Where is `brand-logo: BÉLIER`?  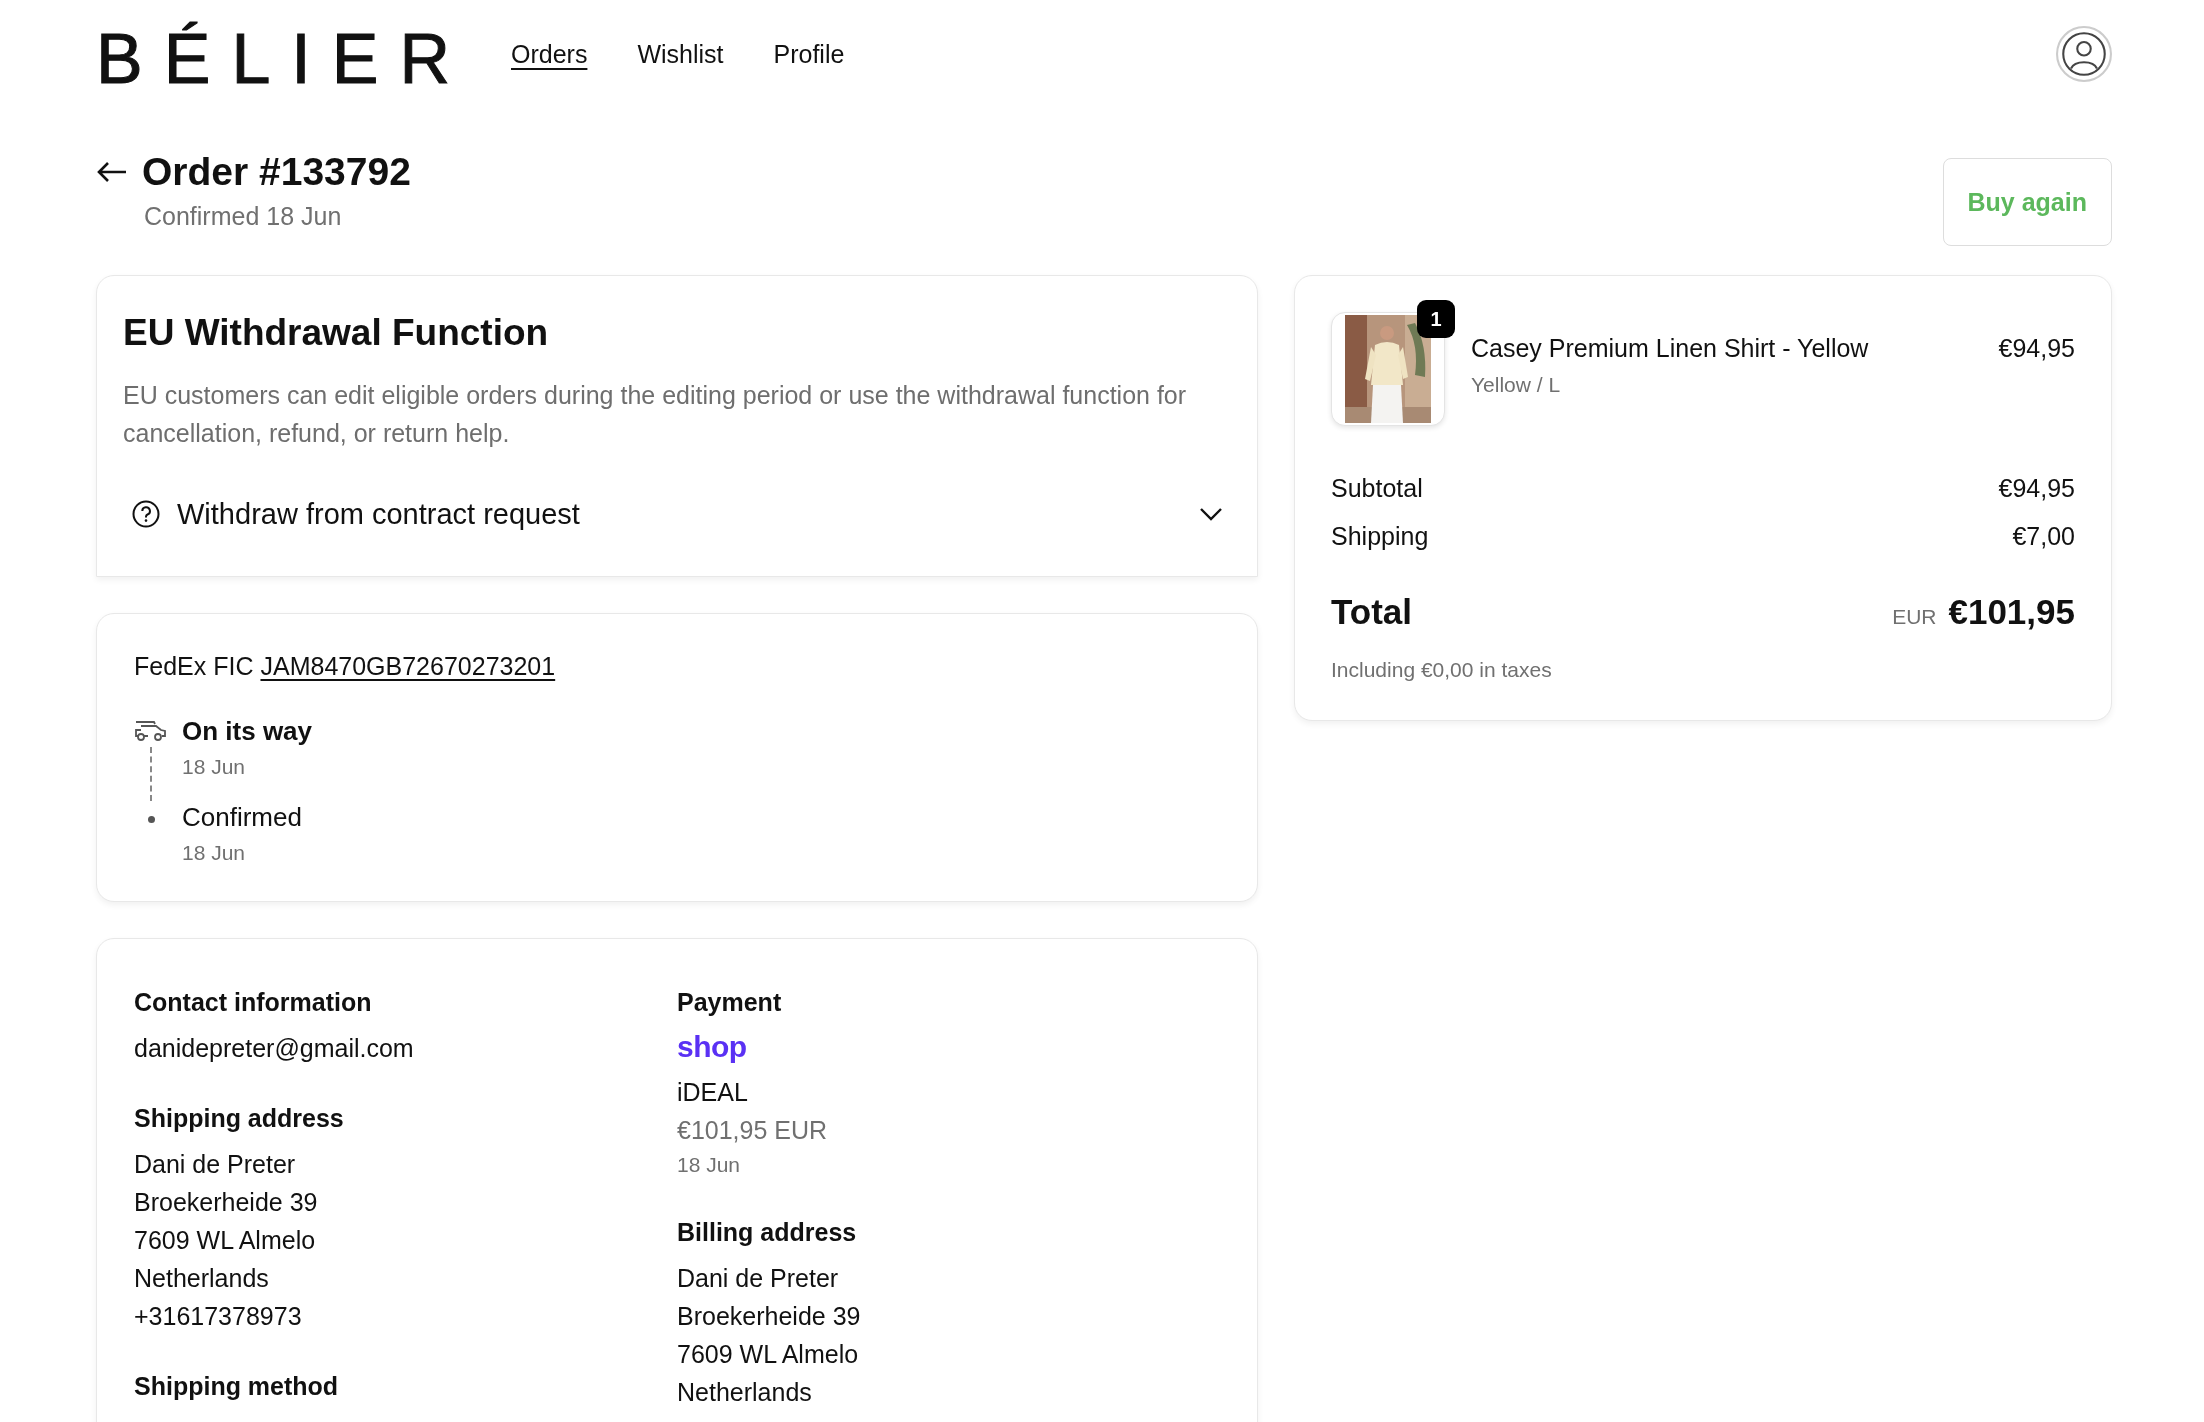 brand-logo: BÉLIER is located at coordinates (283, 59).